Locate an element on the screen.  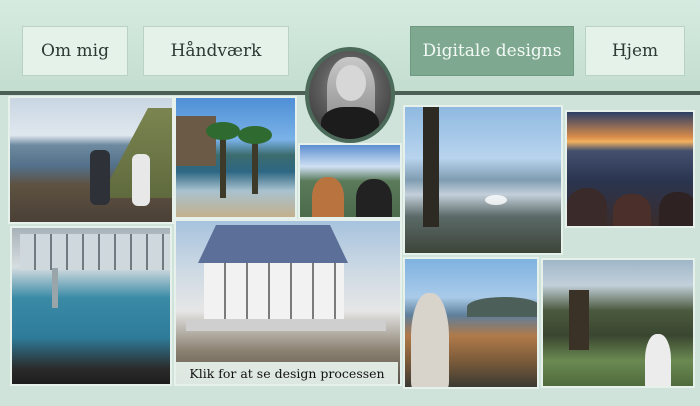
photo-glass-pavilion is located at coordinates (288, 302).